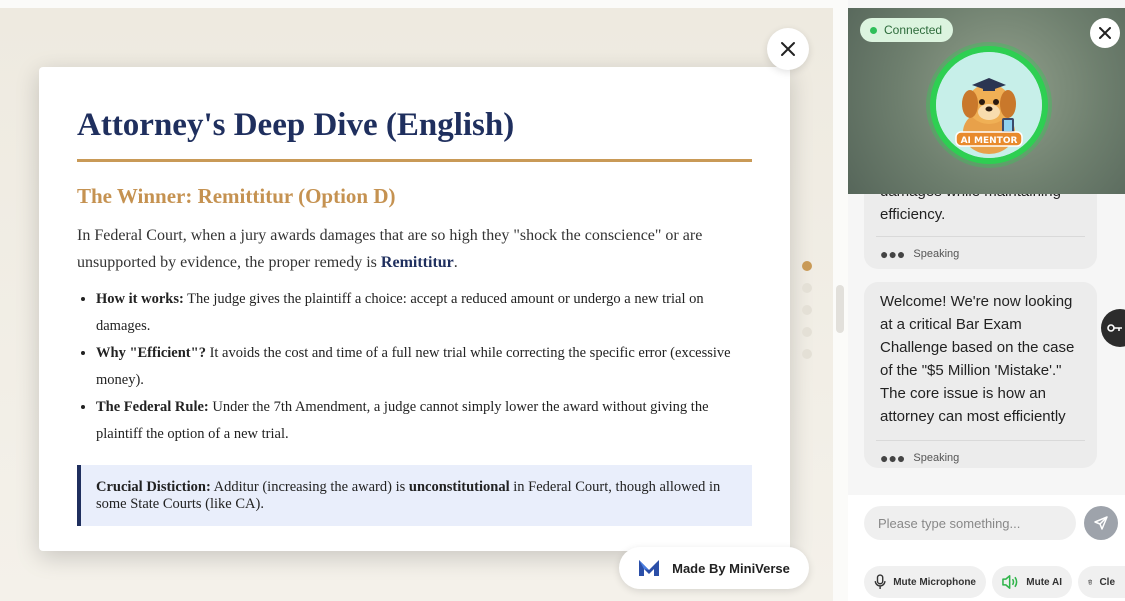 The image size is (1125, 601). What do you see at coordinates (840, 309) in the screenshot?
I see `scroll-handle` at bounding box center [840, 309].